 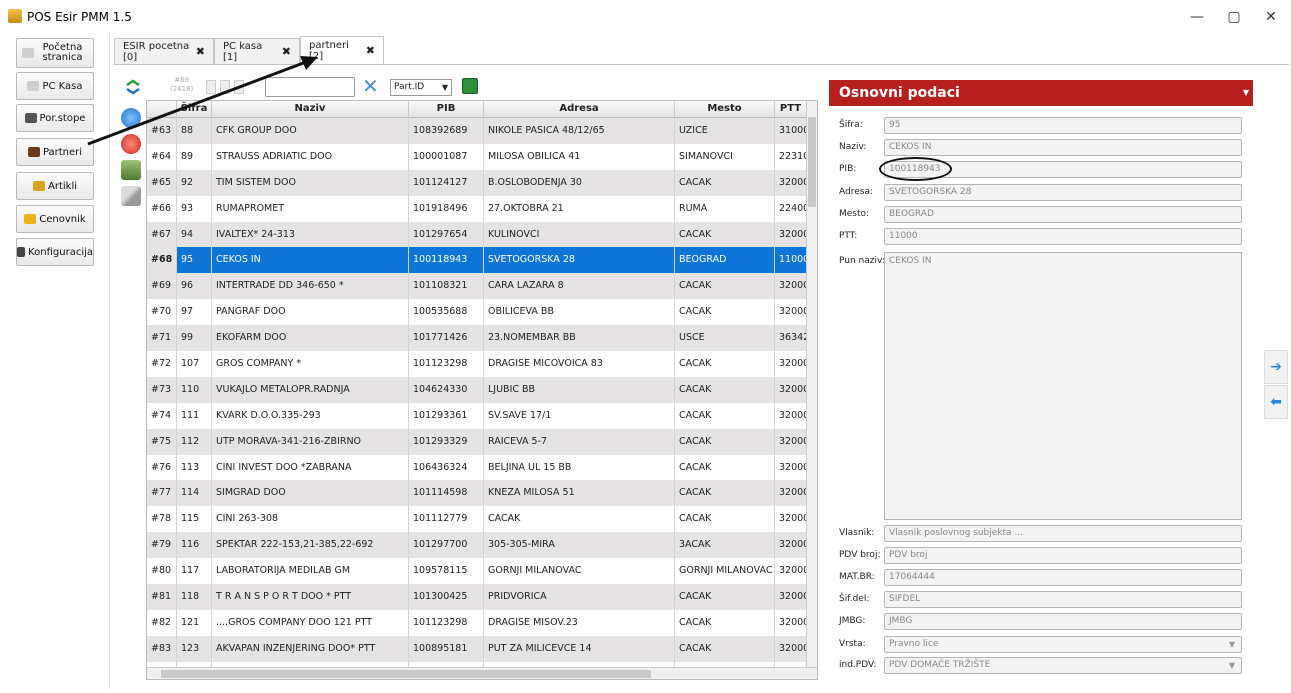 I want to click on search-input, so click(x=310, y=87).